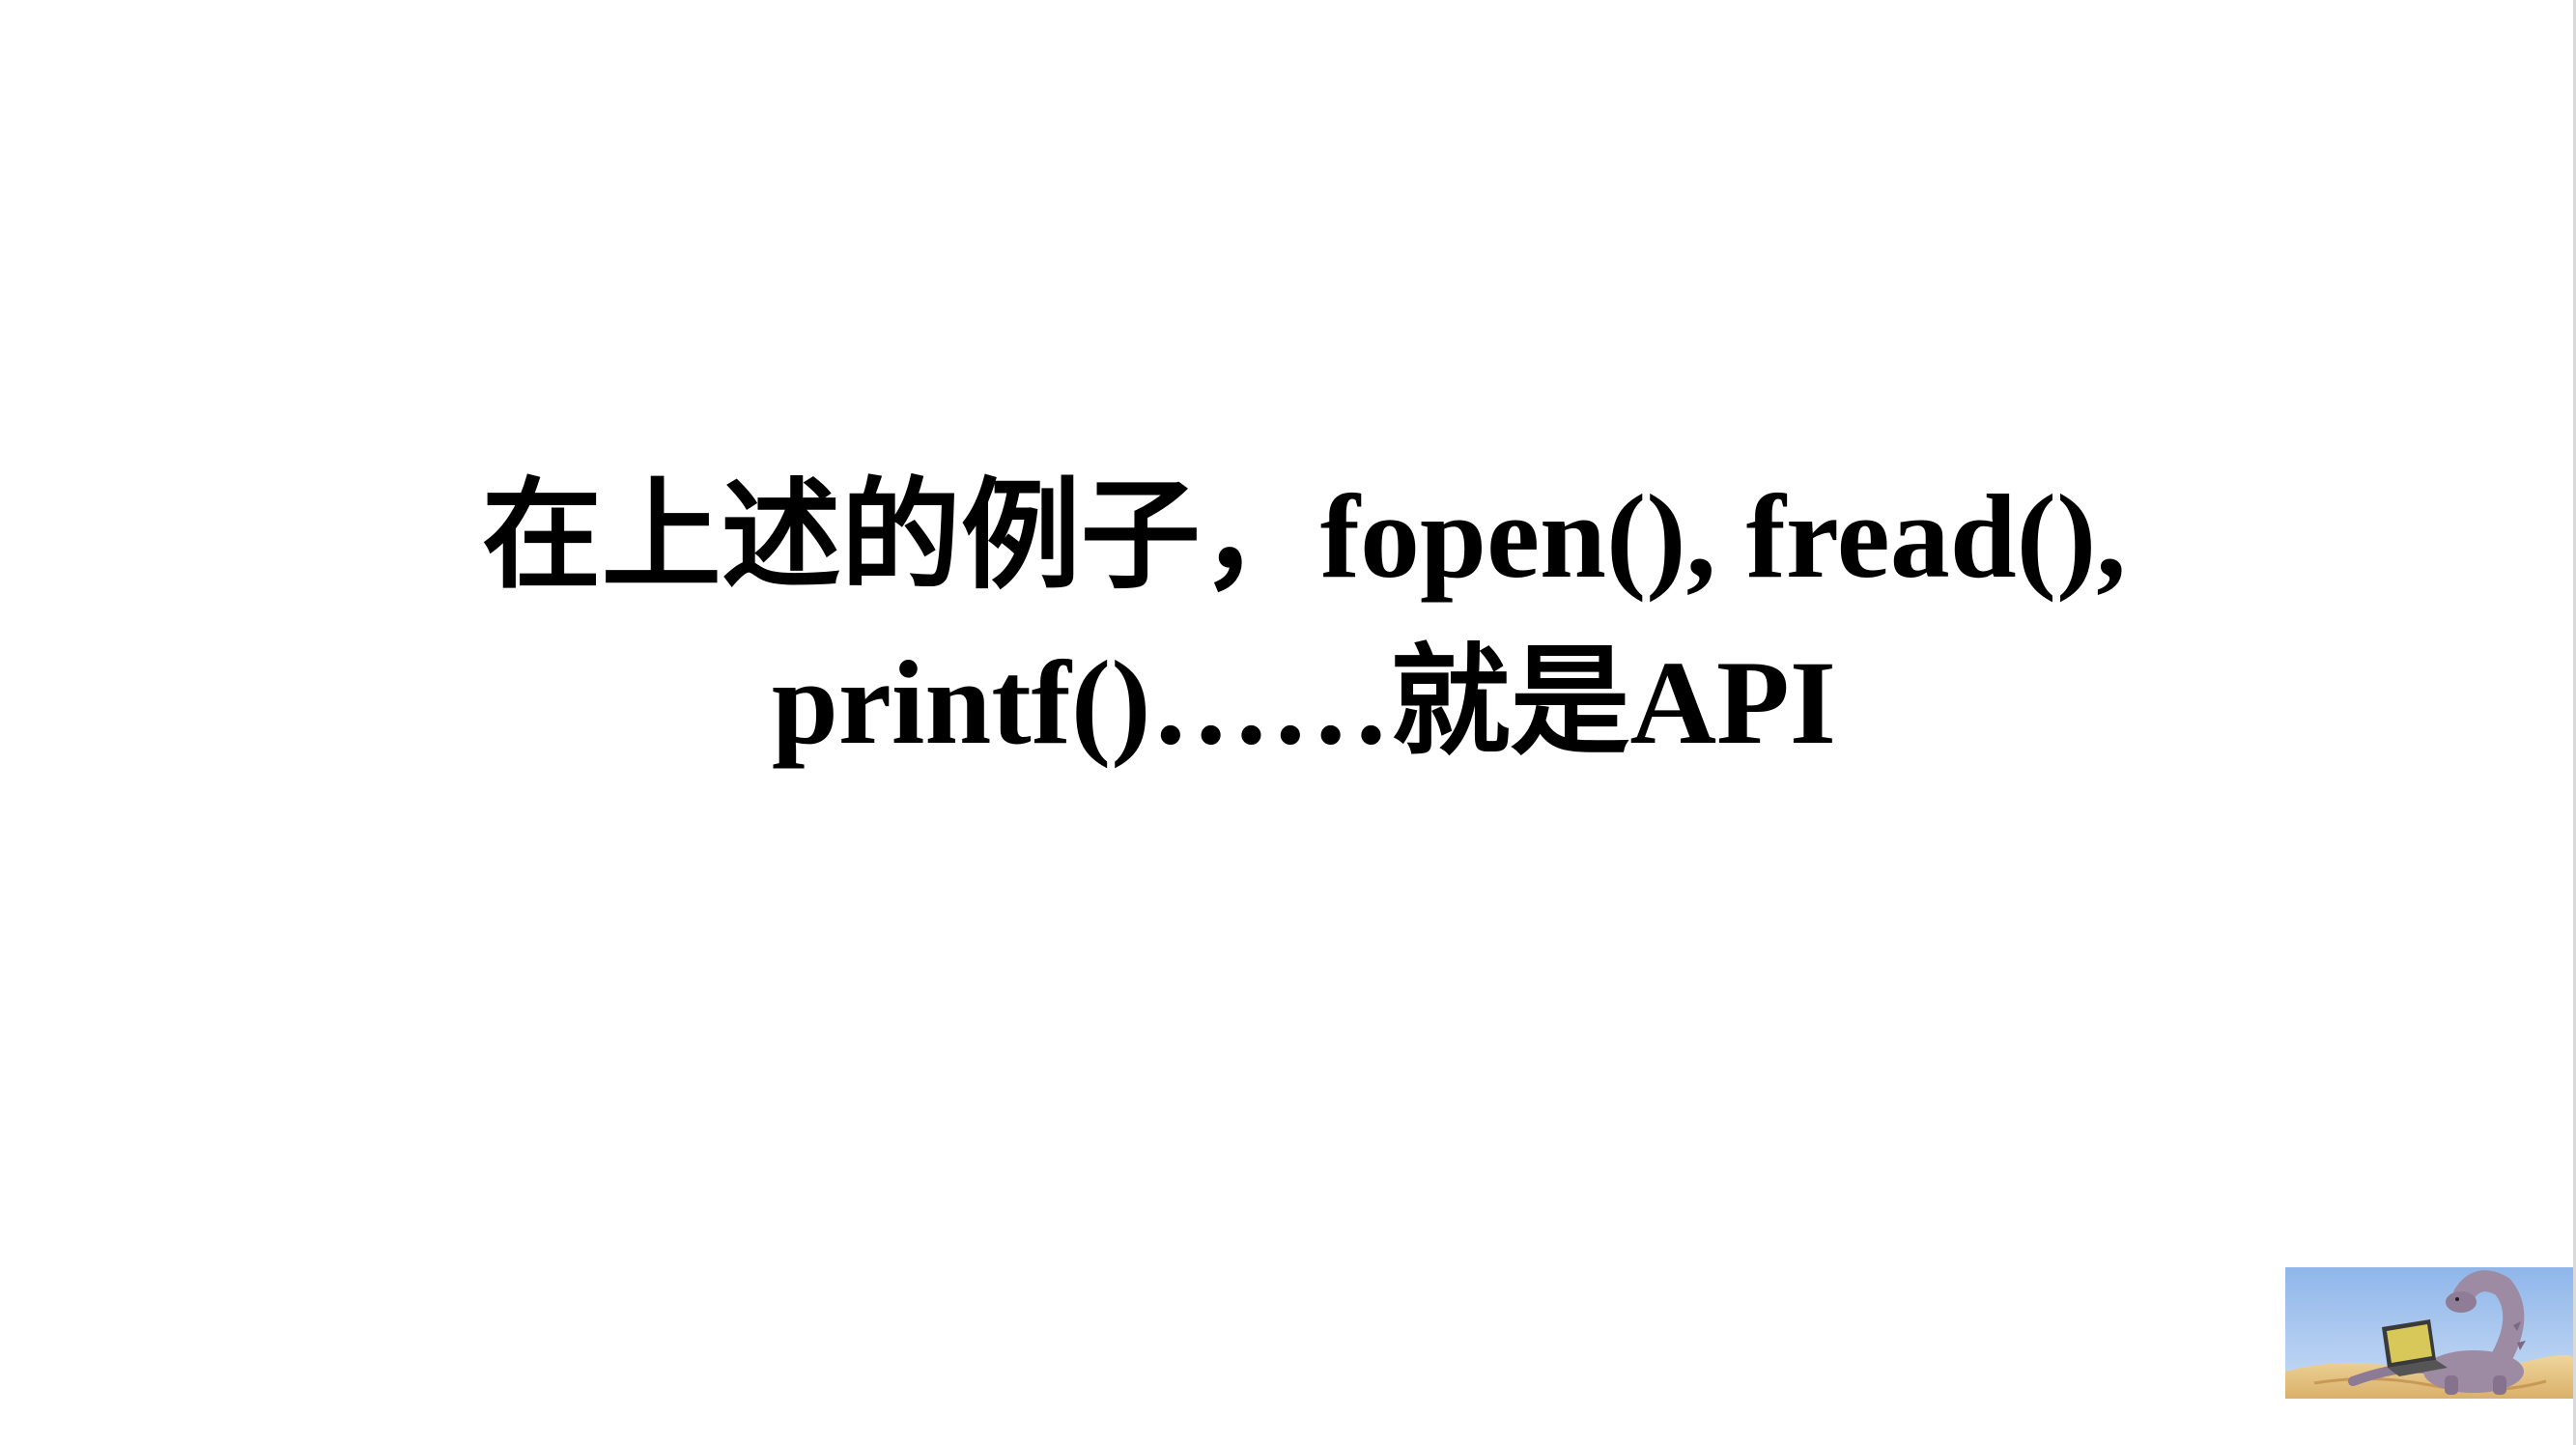 The height and width of the screenshot is (1445, 2576). Describe the element at coordinates (2429, 1333) in the screenshot. I see `dinosaur-with-laptop-icon` at that location.